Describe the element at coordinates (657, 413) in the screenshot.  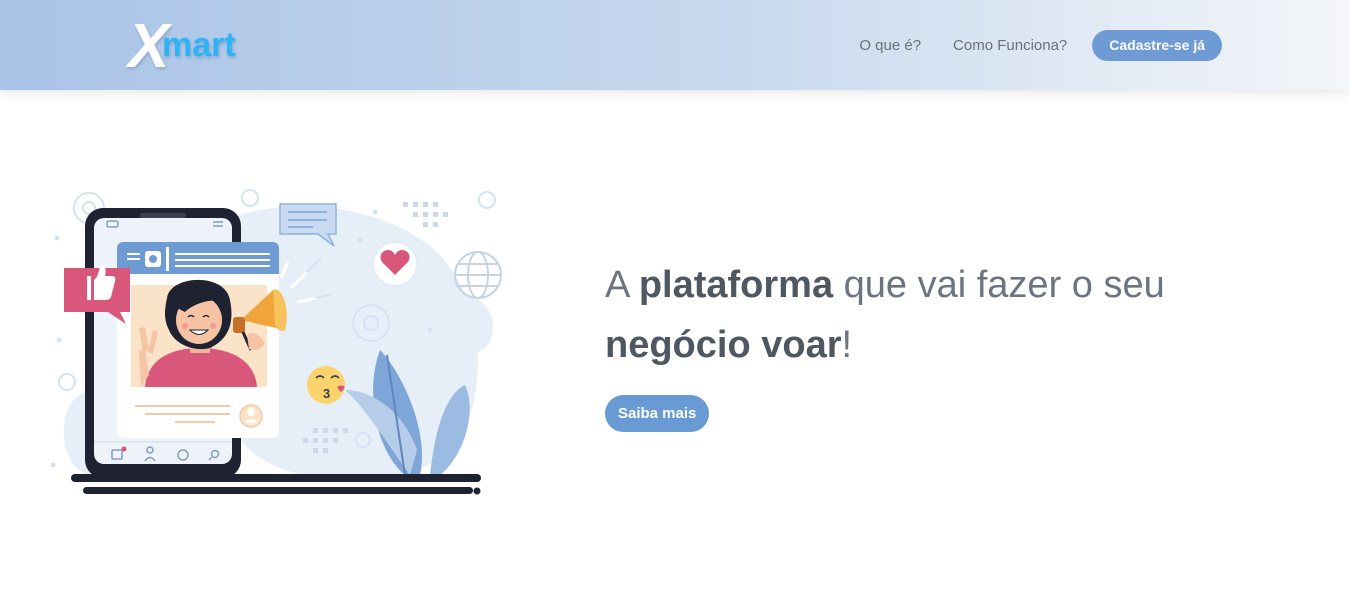
I see `learn-more-button: Saiba mais` at that location.